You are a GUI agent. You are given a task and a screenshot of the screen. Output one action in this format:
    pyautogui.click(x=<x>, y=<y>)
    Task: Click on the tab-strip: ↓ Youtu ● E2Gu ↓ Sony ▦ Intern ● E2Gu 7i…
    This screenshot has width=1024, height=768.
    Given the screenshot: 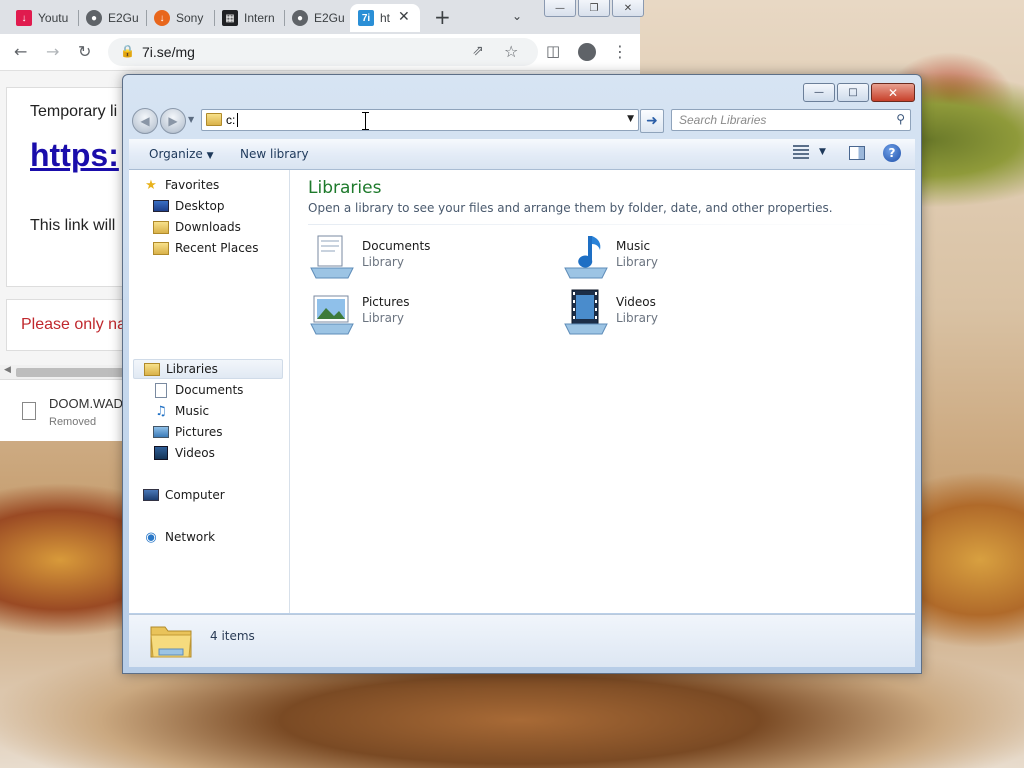 What is the action you would take?
    pyautogui.click(x=322, y=17)
    